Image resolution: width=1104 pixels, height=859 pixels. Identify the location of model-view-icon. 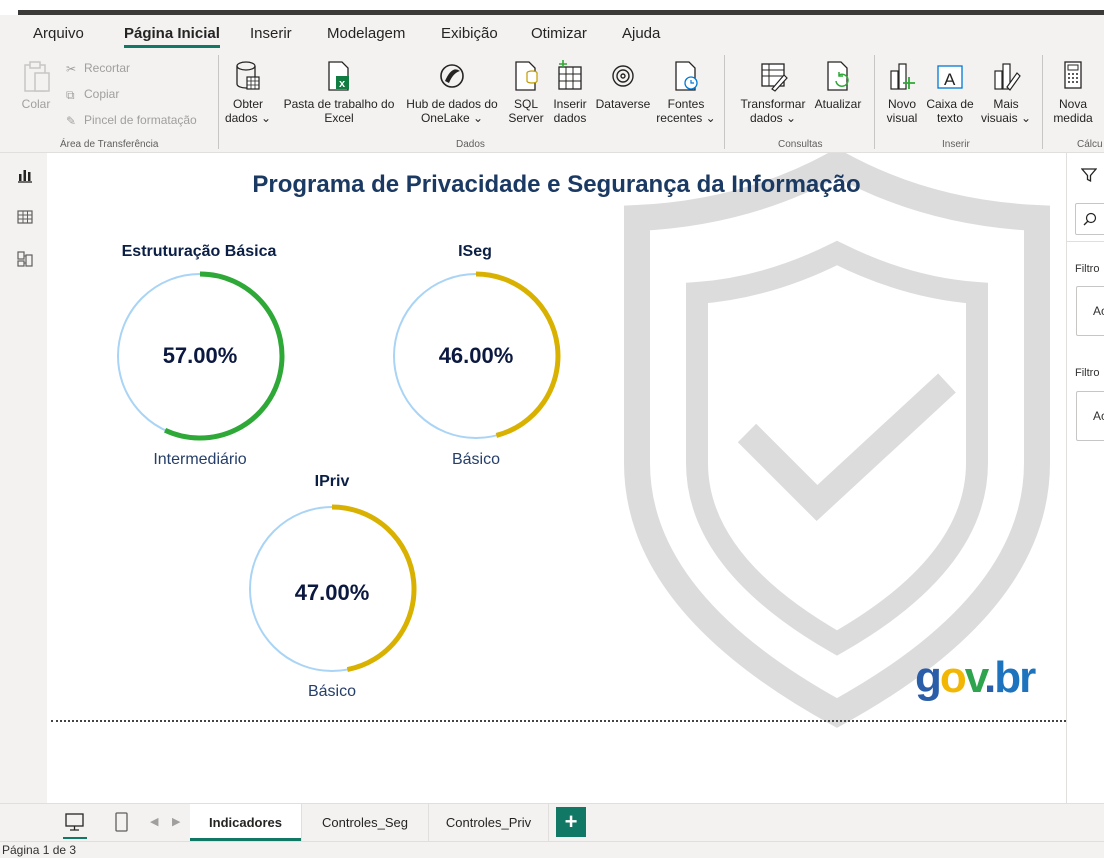
(25, 259).